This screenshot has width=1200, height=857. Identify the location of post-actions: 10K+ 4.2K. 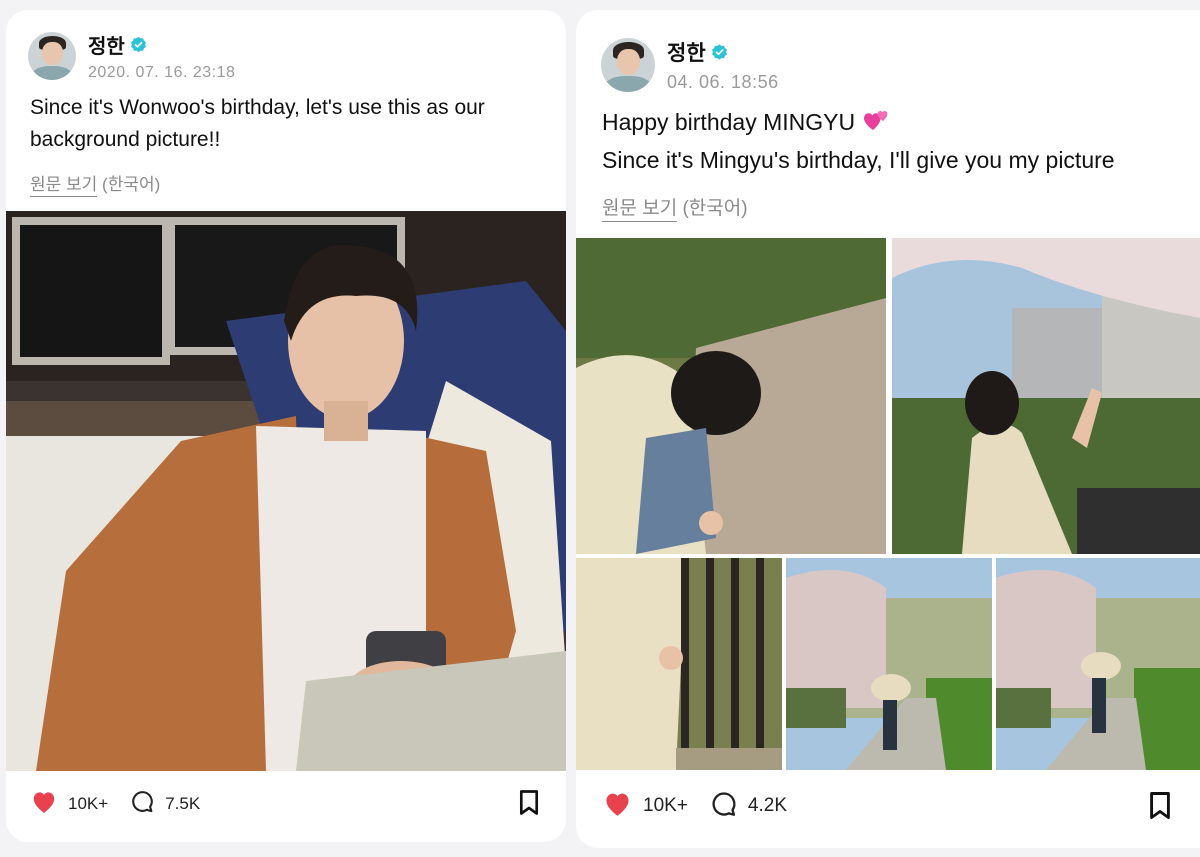
(888, 806).